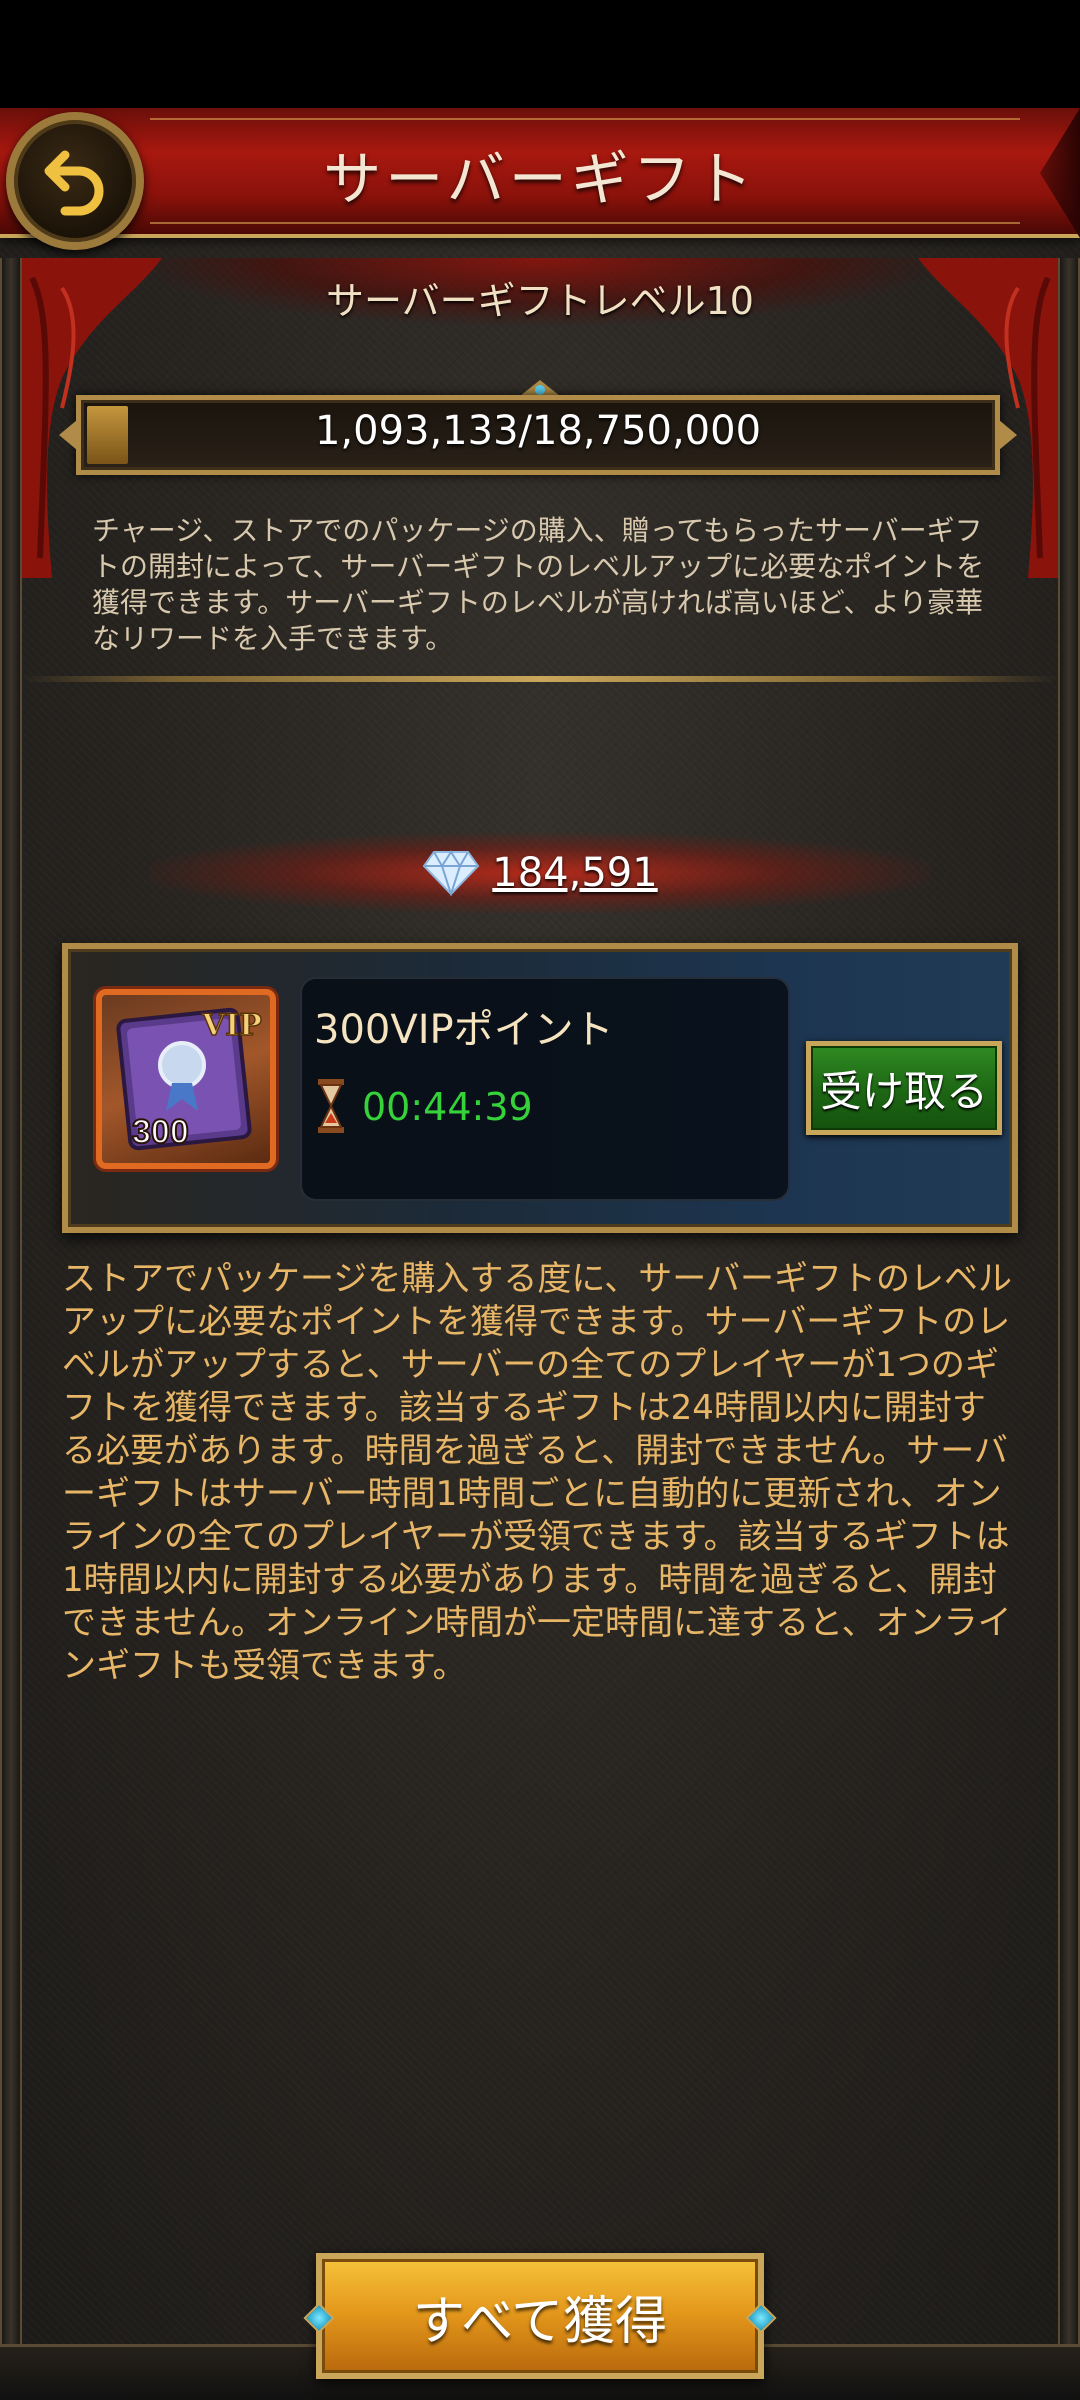 The height and width of the screenshot is (2400, 1080). Describe the element at coordinates (1069, 1329) in the screenshot. I see `right-frame-rail` at that location.